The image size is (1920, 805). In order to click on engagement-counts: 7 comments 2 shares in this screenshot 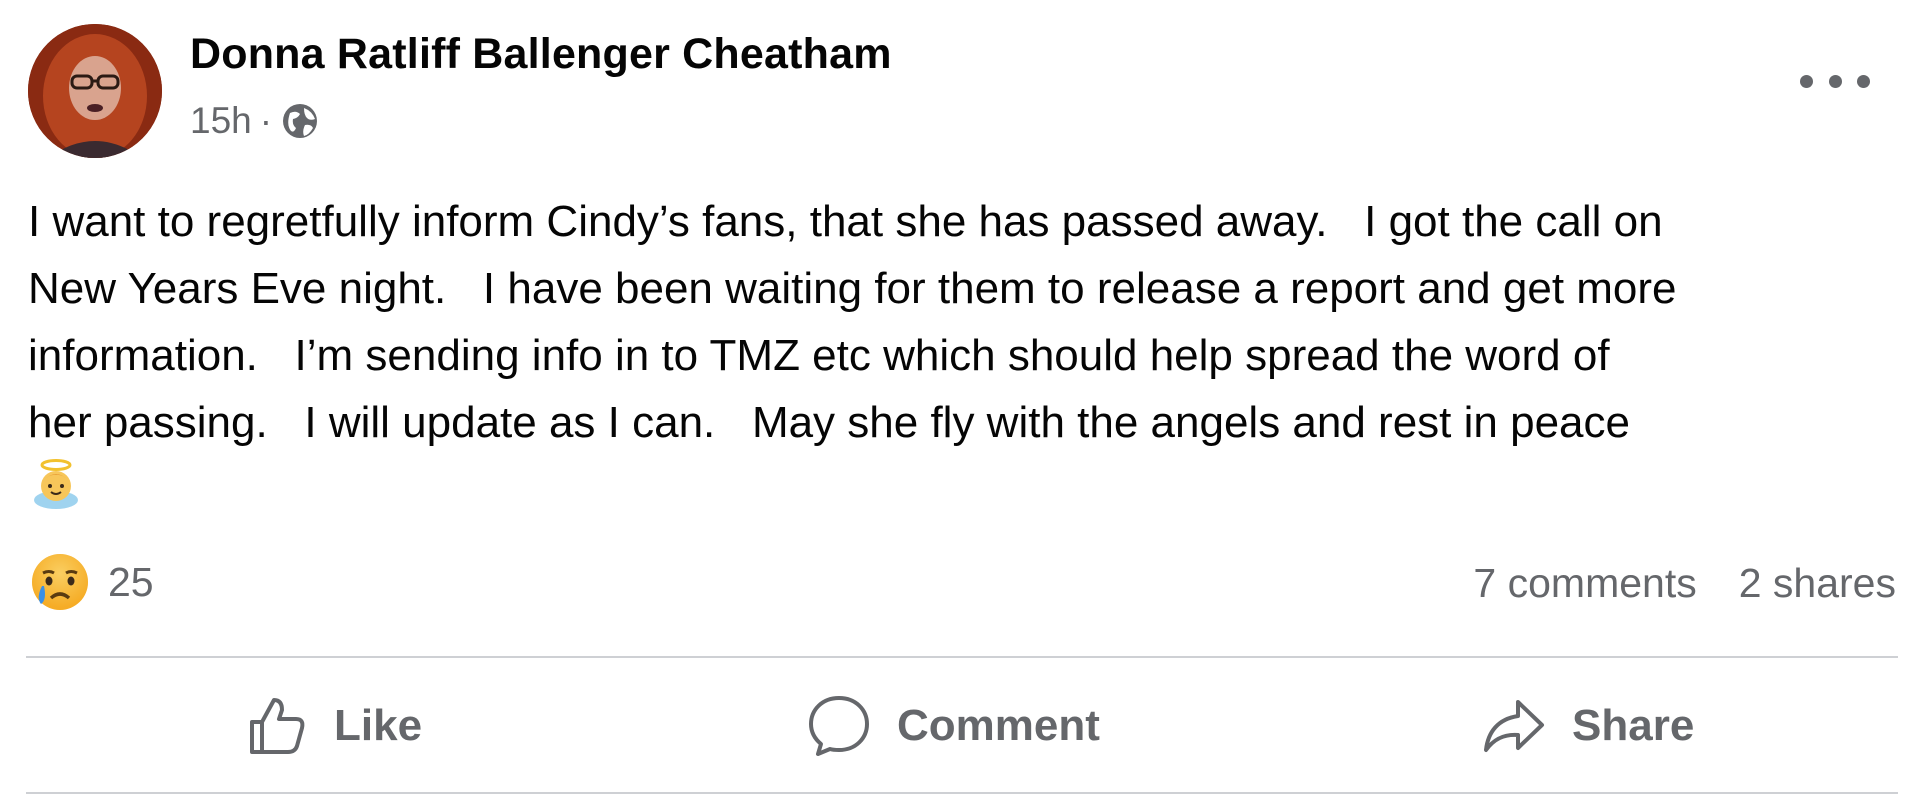, I will do `click(1684, 583)`.